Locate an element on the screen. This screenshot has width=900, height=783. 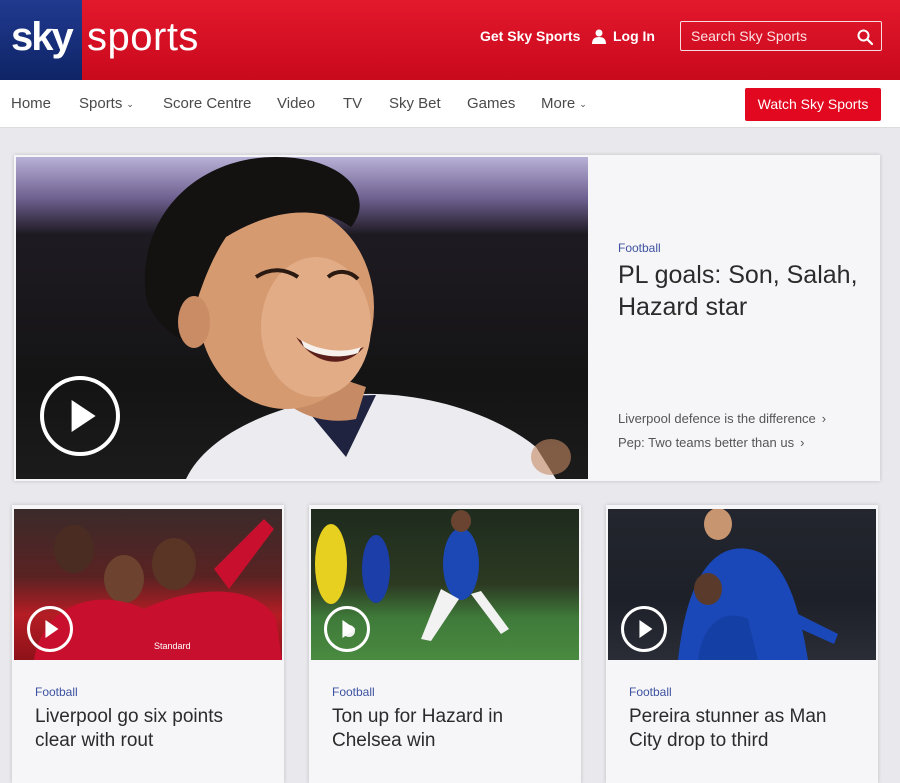
hero-related-link: Pep: Two teams better than us › is located at coordinates (711, 442).